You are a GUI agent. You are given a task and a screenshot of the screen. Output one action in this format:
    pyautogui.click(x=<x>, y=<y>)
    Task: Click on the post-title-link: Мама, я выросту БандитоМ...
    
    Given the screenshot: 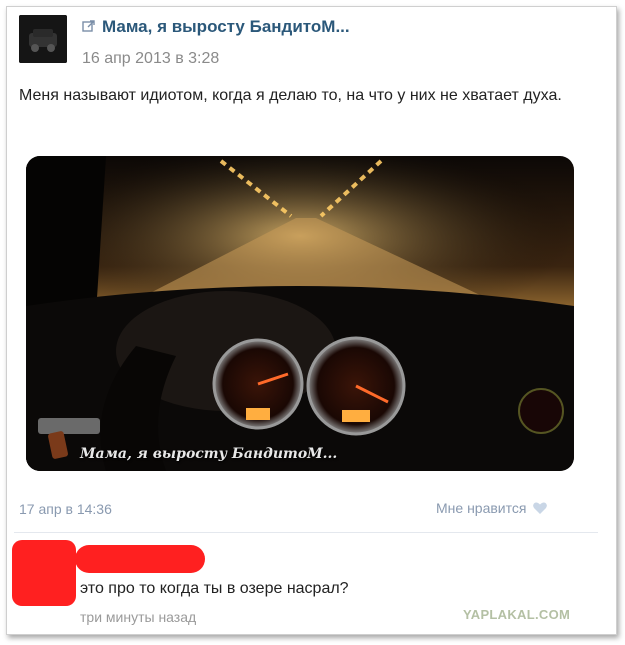 What is the action you would take?
    pyautogui.click(x=226, y=27)
    